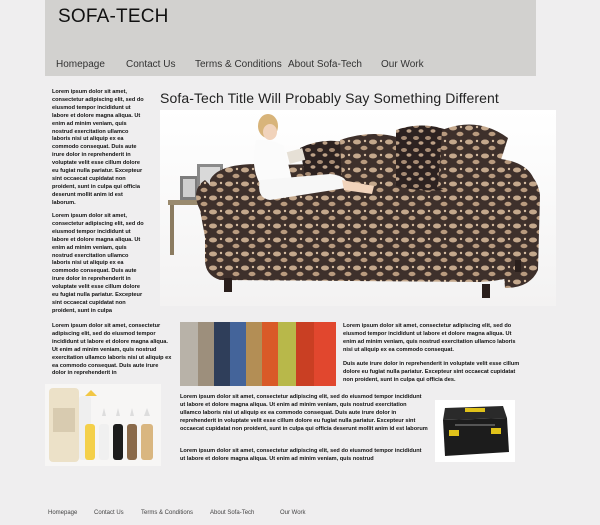 This screenshot has height=525, width=600. Describe the element at coordinates (103, 425) in the screenshot. I see `dye-bottles-image` at that location.